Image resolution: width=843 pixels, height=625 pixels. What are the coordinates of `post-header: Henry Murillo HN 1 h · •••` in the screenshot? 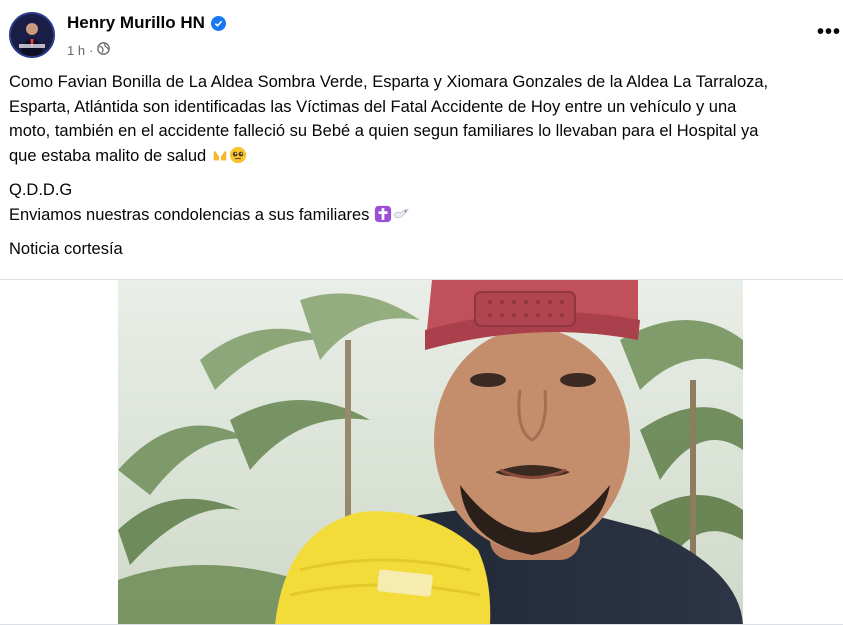 It's located at (421, 35).